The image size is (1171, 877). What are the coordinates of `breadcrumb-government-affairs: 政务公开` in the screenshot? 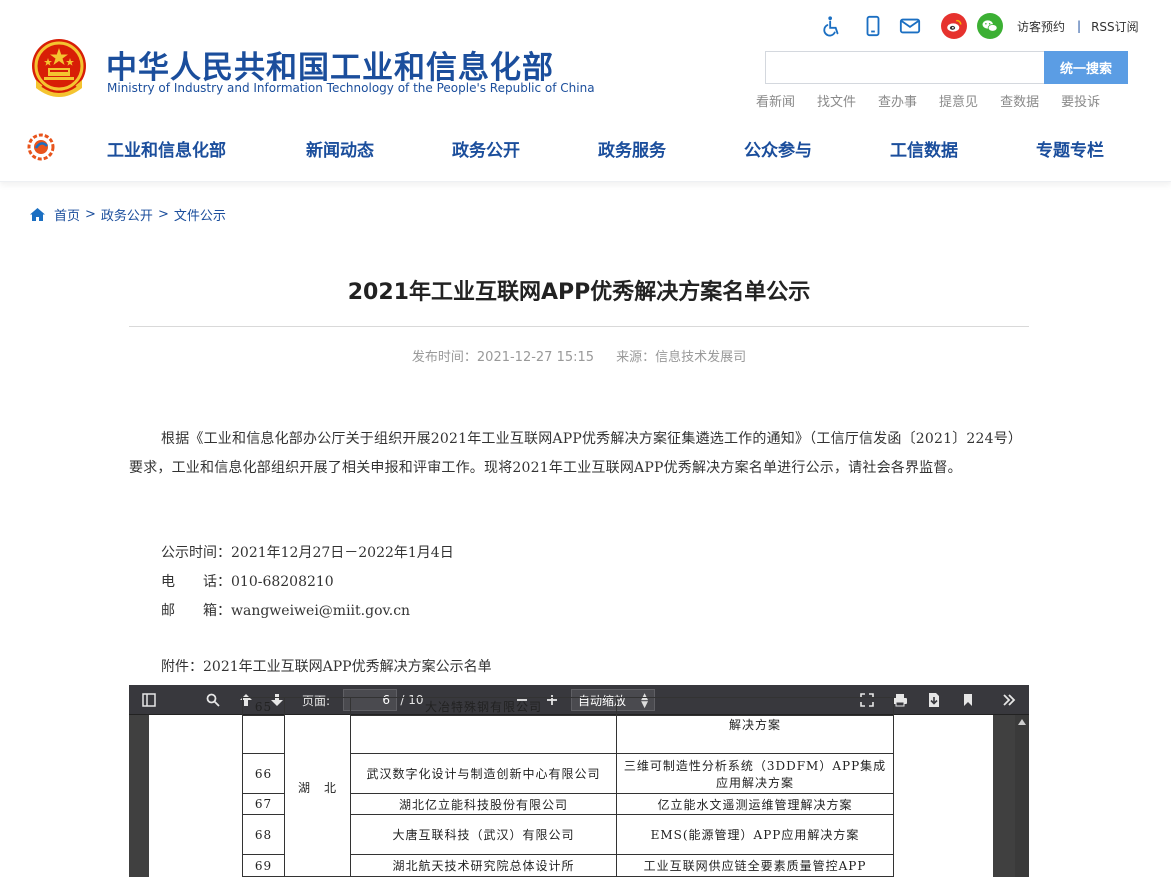 It's located at (127, 214).